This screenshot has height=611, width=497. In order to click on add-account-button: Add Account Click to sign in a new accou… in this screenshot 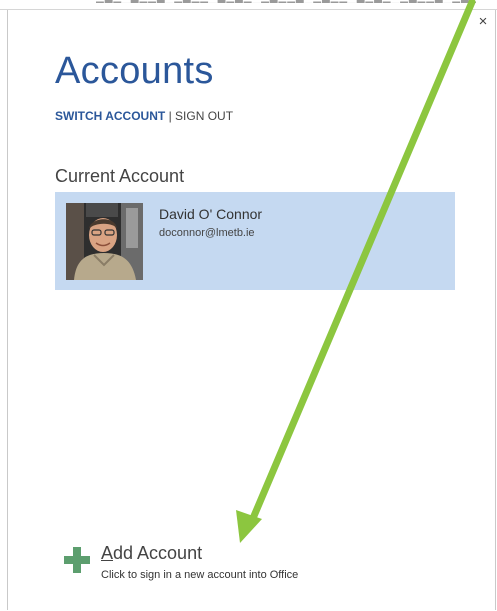, I will do `click(214, 560)`.